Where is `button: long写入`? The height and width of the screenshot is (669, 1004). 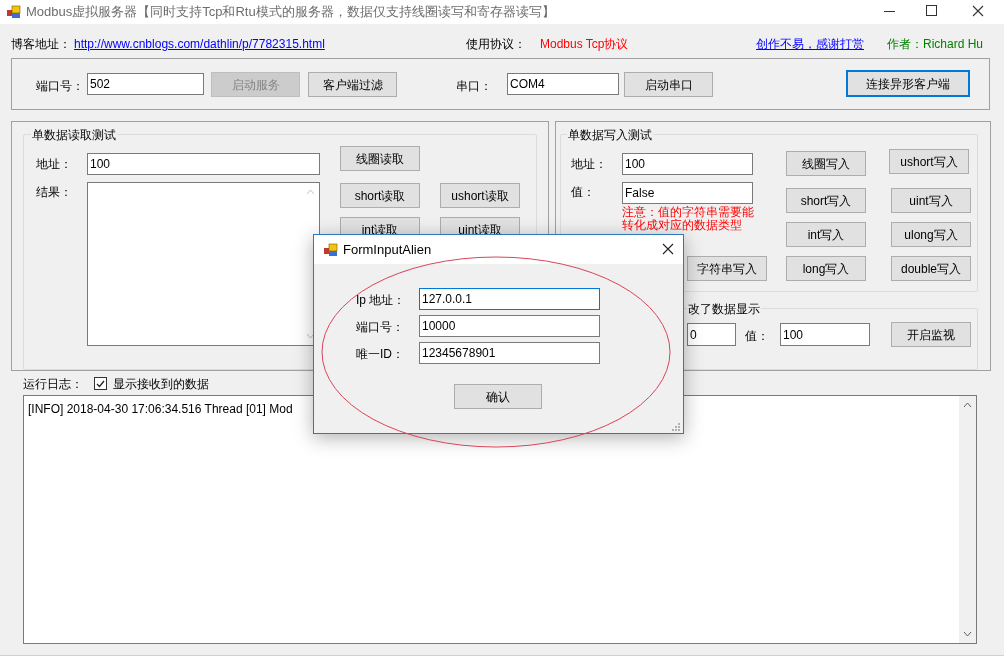 button: long写入 is located at coordinates (826, 268).